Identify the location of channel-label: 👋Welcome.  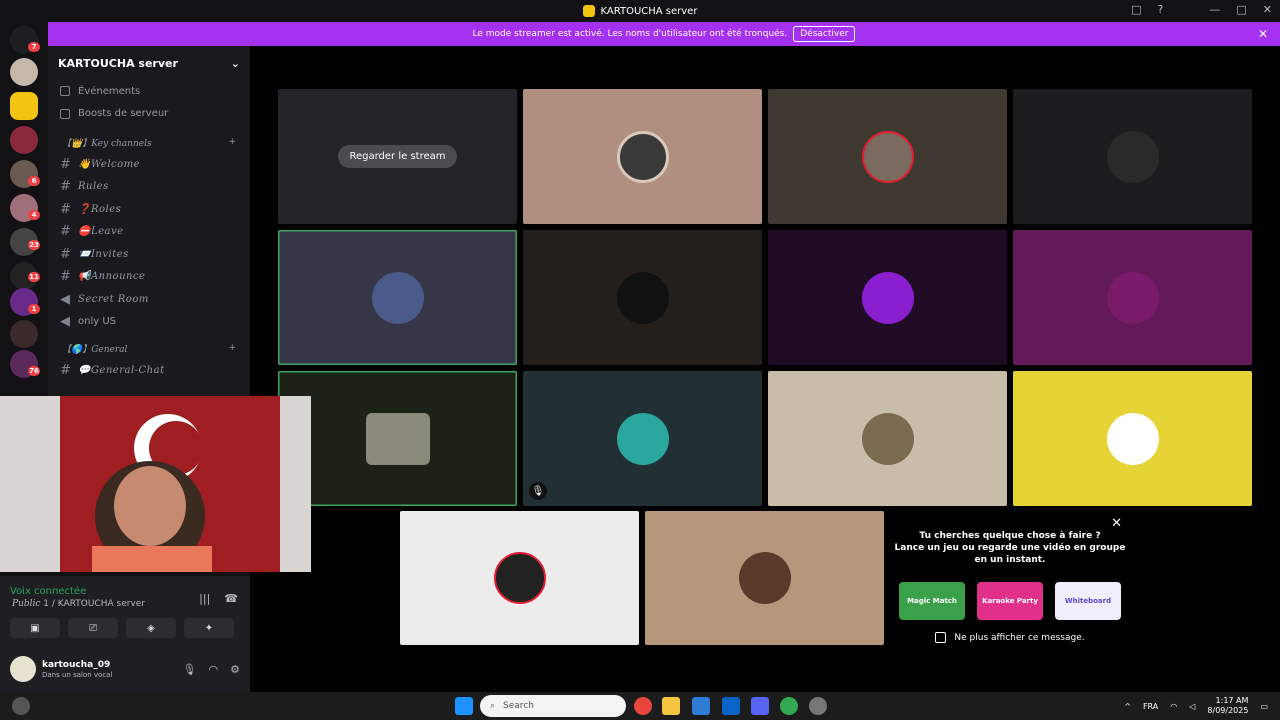
(109, 164).